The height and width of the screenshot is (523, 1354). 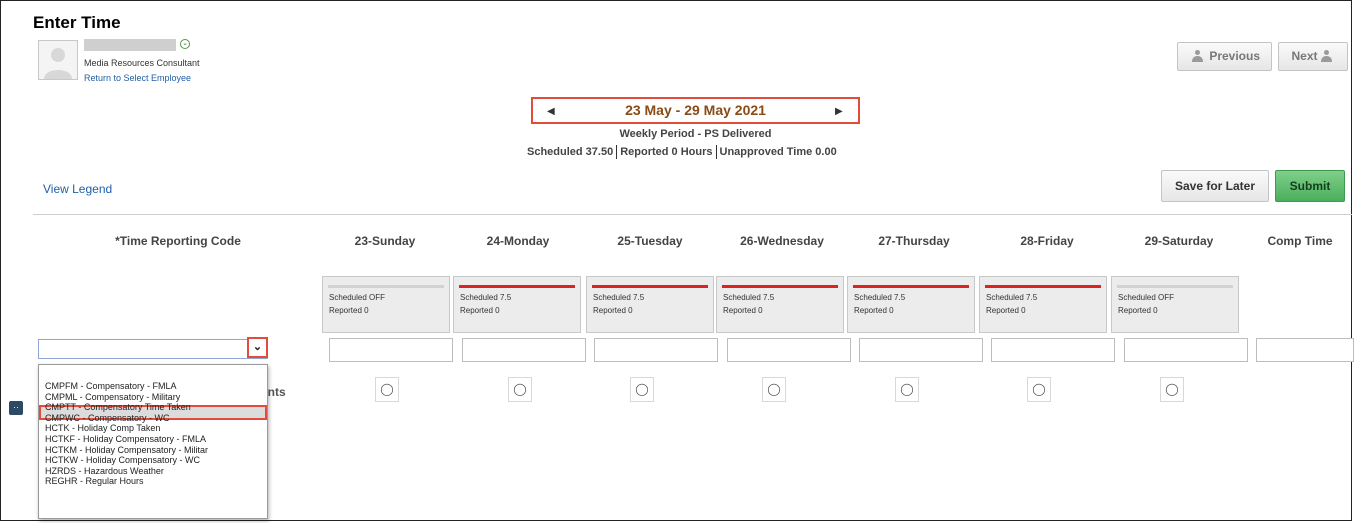 I want to click on time-reporting-code-select, so click(x=153, y=349).